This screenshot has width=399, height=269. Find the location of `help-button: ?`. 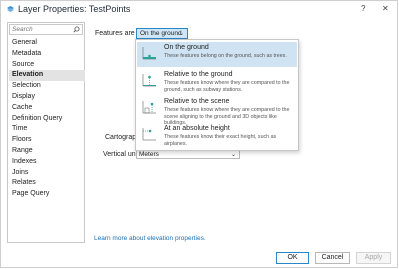

help-button: ? is located at coordinates (363, 8).